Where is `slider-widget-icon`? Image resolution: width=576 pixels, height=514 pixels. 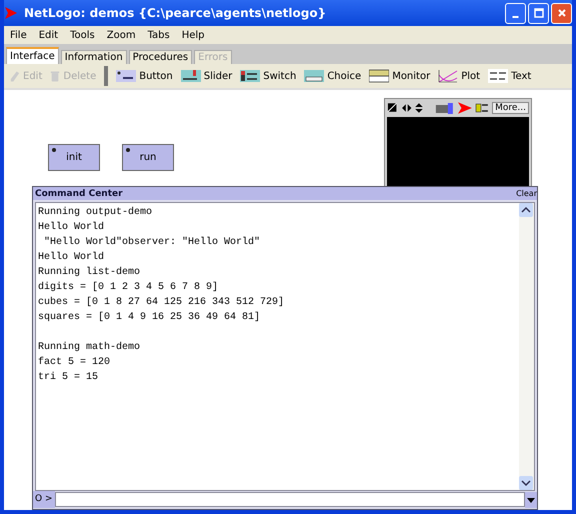 slider-widget-icon is located at coordinates (190, 76).